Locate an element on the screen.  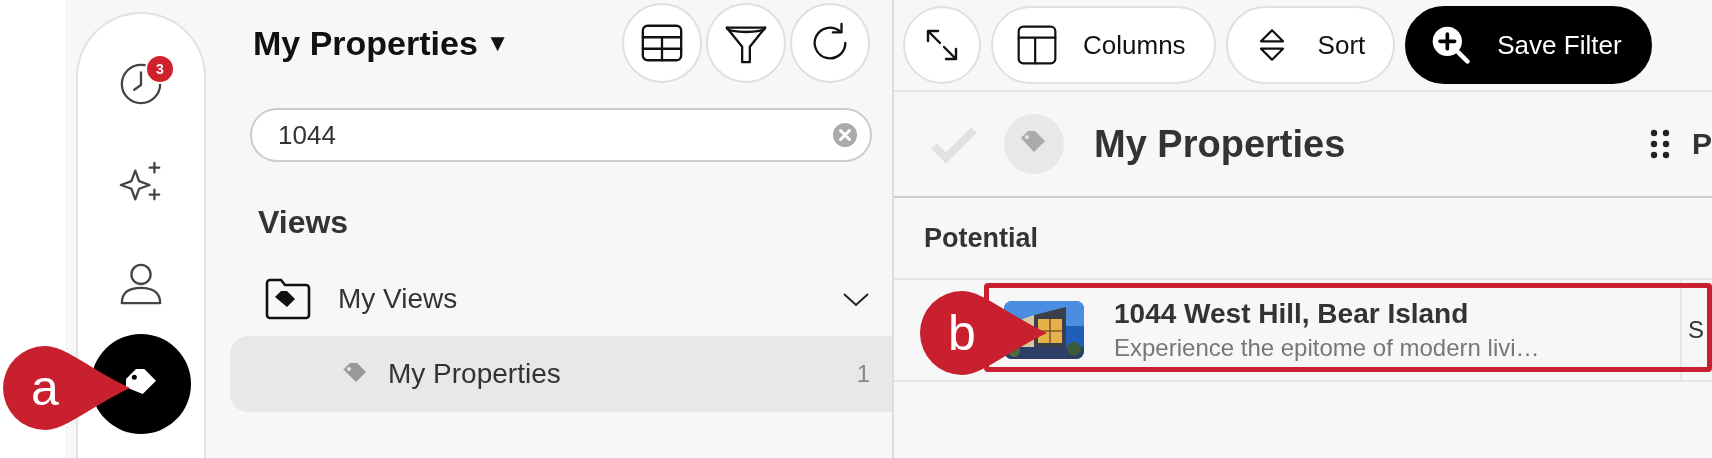
callout-marker: a is located at coordinates (65, 388).